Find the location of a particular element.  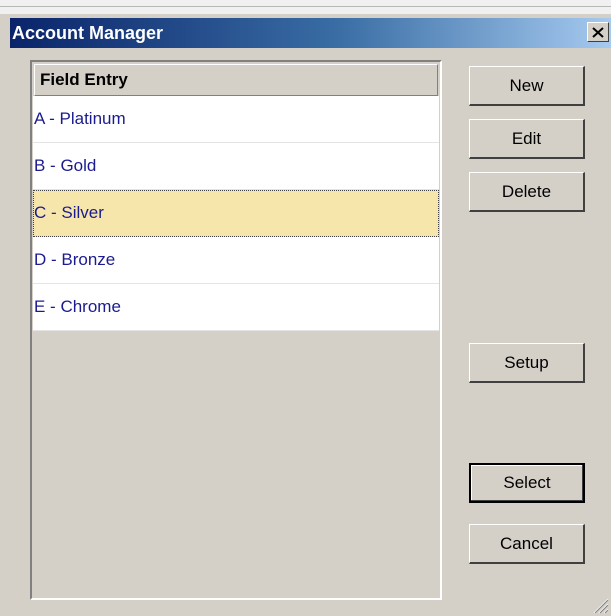

list-item-bronze: D - Bronze is located at coordinates (236, 260).